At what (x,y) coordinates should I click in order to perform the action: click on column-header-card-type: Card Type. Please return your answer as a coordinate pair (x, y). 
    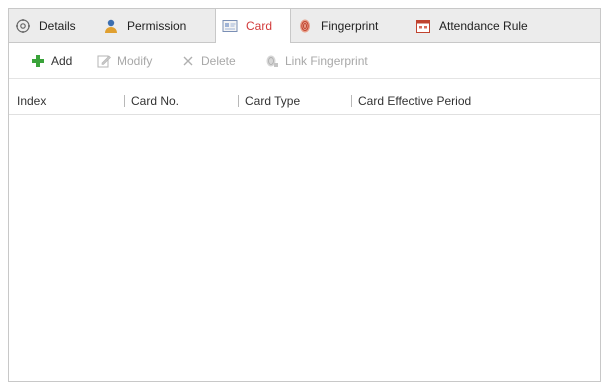
    Looking at the image, I should click on (269, 101).